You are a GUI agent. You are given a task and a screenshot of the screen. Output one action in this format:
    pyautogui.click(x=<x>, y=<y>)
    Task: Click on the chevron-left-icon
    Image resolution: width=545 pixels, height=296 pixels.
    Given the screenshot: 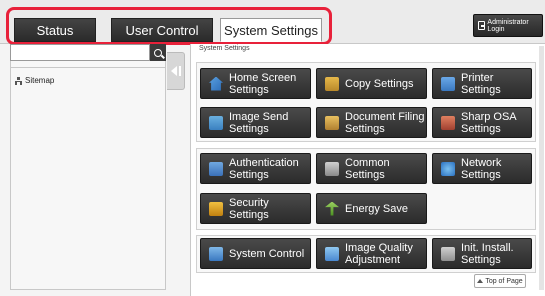 What is the action you would take?
    pyautogui.click(x=173, y=71)
    